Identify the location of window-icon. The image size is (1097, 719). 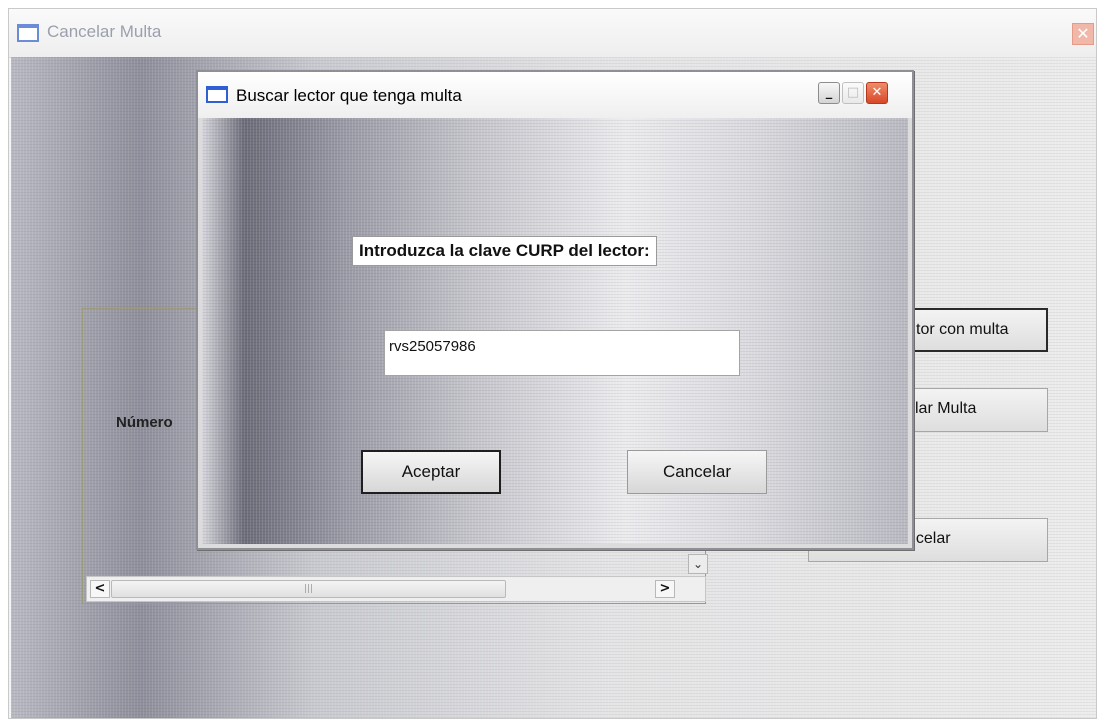
(28, 33).